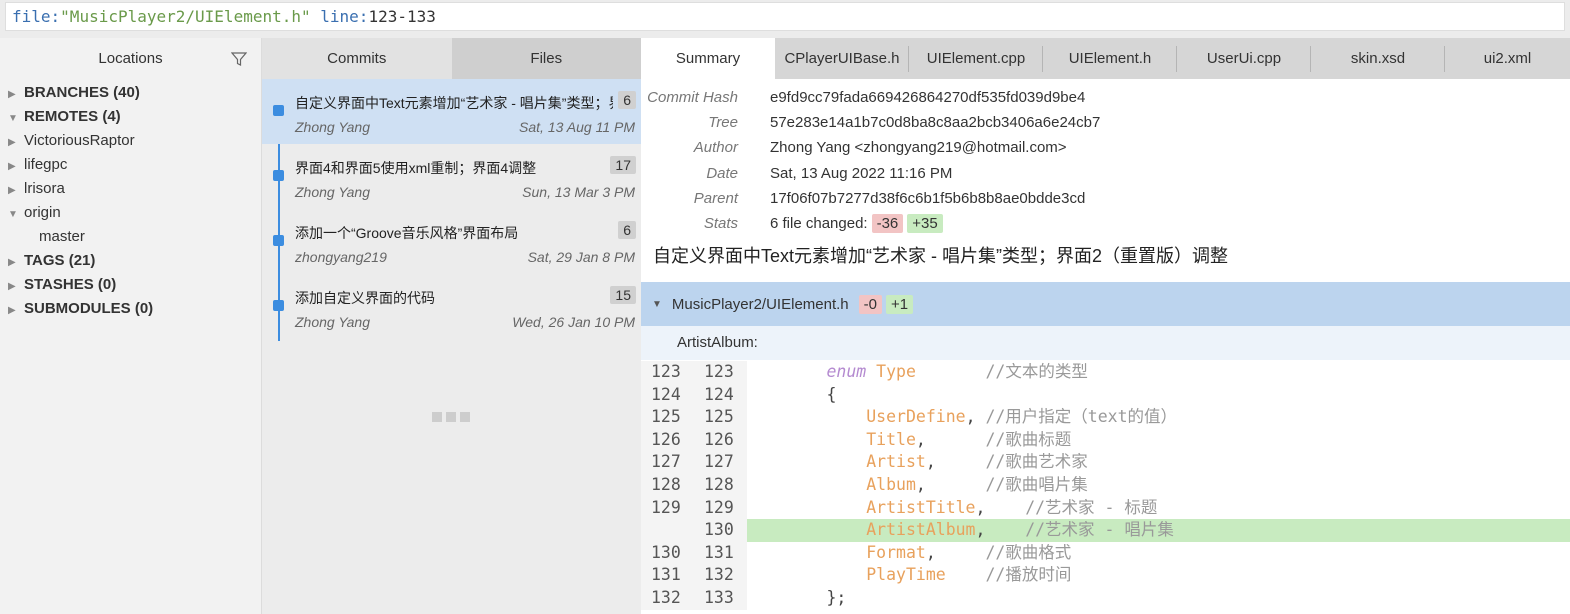 The image size is (1570, 614). I want to click on tab-file: UserUi.cpp, so click(1244, 58).